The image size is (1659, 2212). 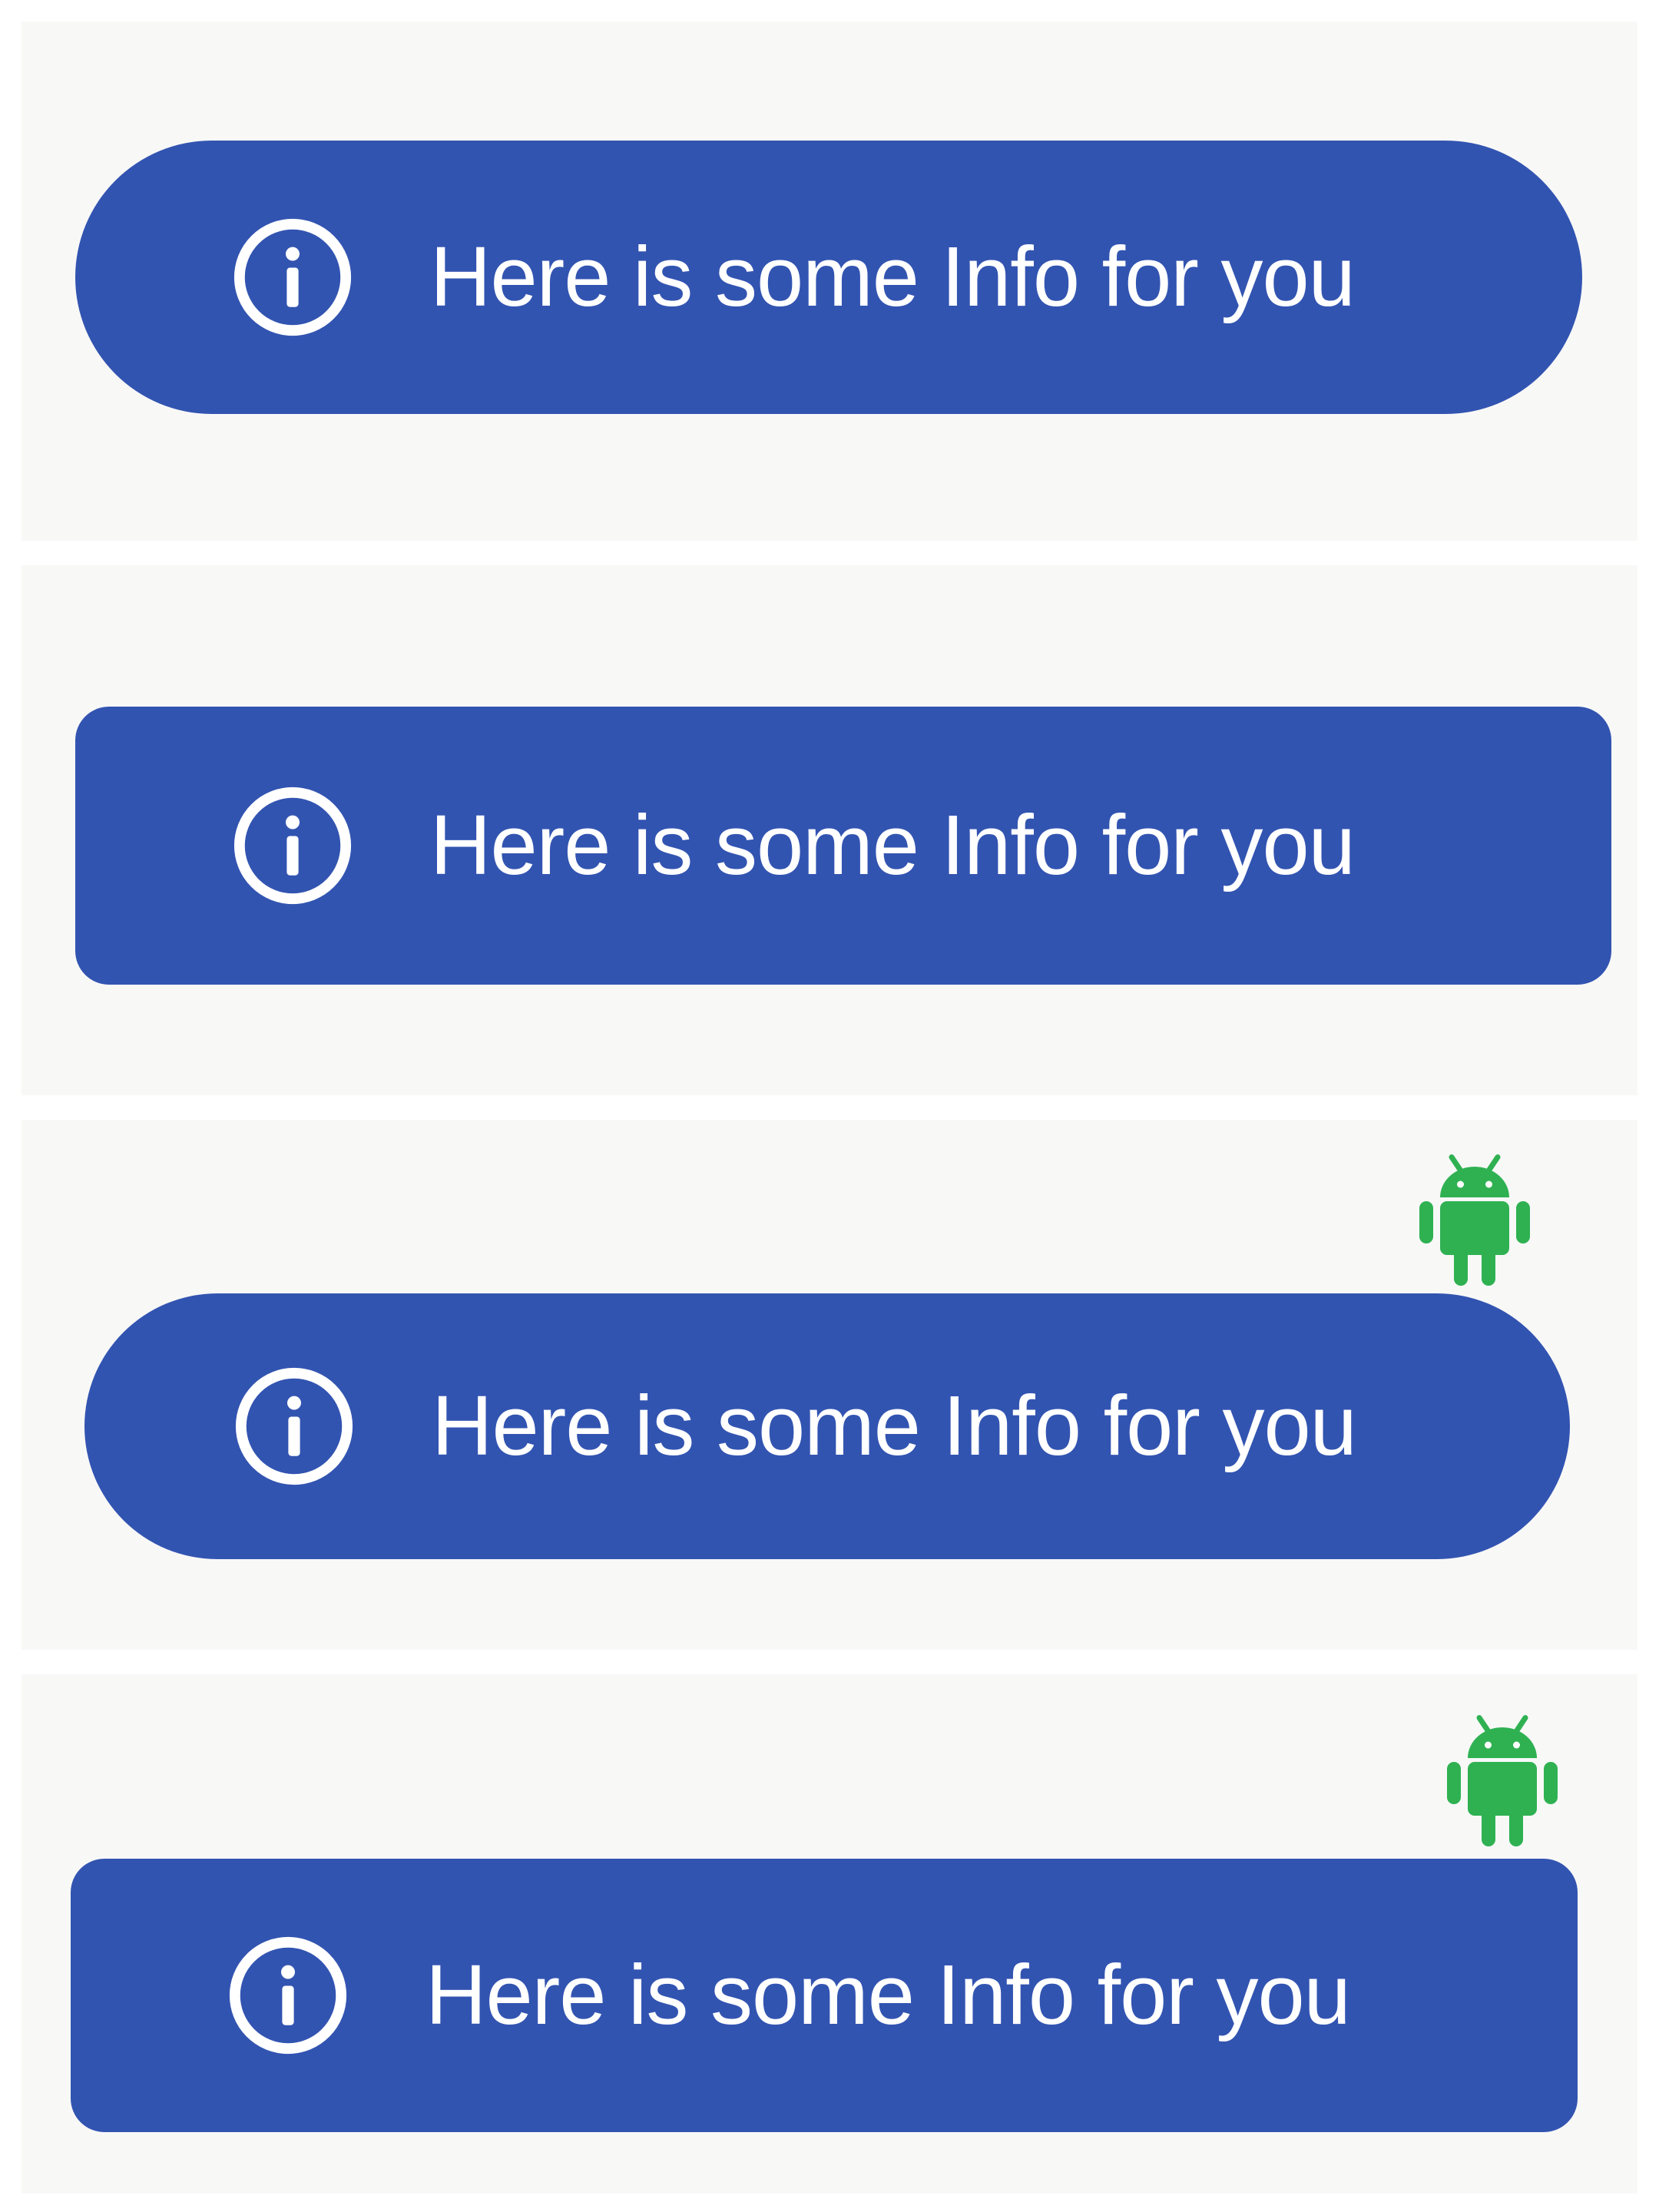 I want to click on info-pill-rectangle: Here is some Info for you, so click(x=843, y=846).